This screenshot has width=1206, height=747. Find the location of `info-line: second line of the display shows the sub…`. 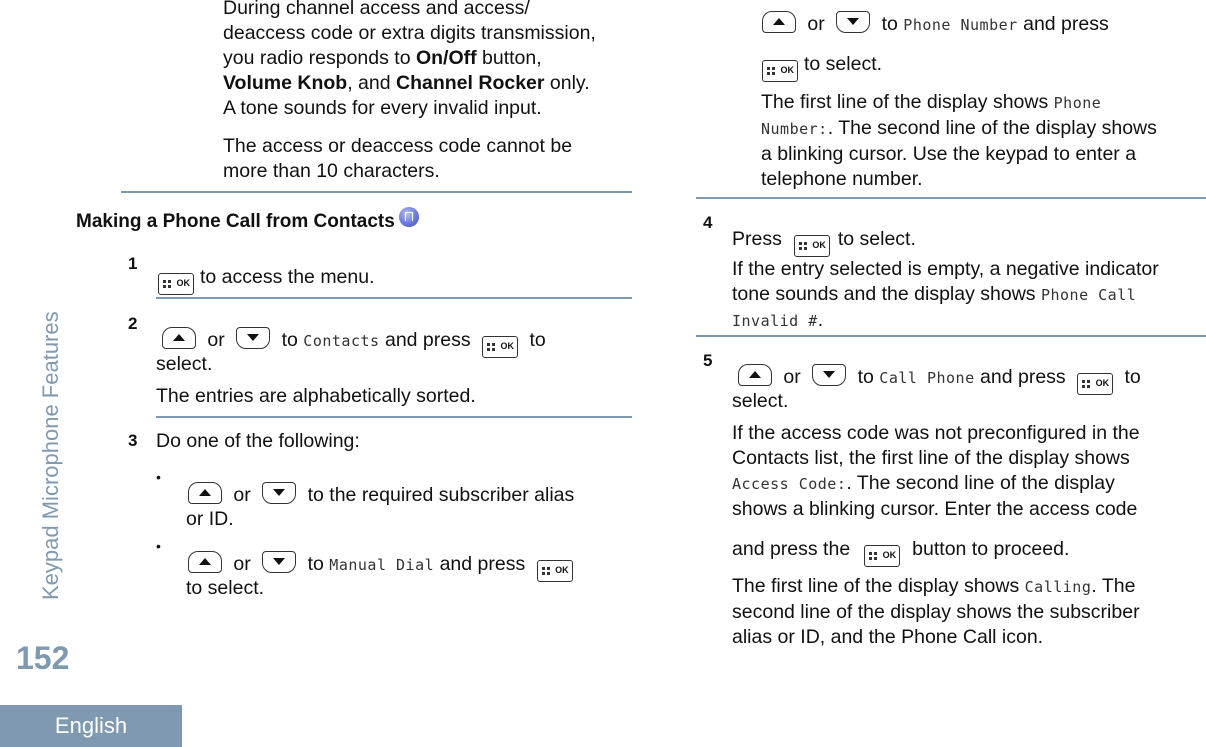

info-line: second line of the display shows the sub… is located at coordinates (936, 612).